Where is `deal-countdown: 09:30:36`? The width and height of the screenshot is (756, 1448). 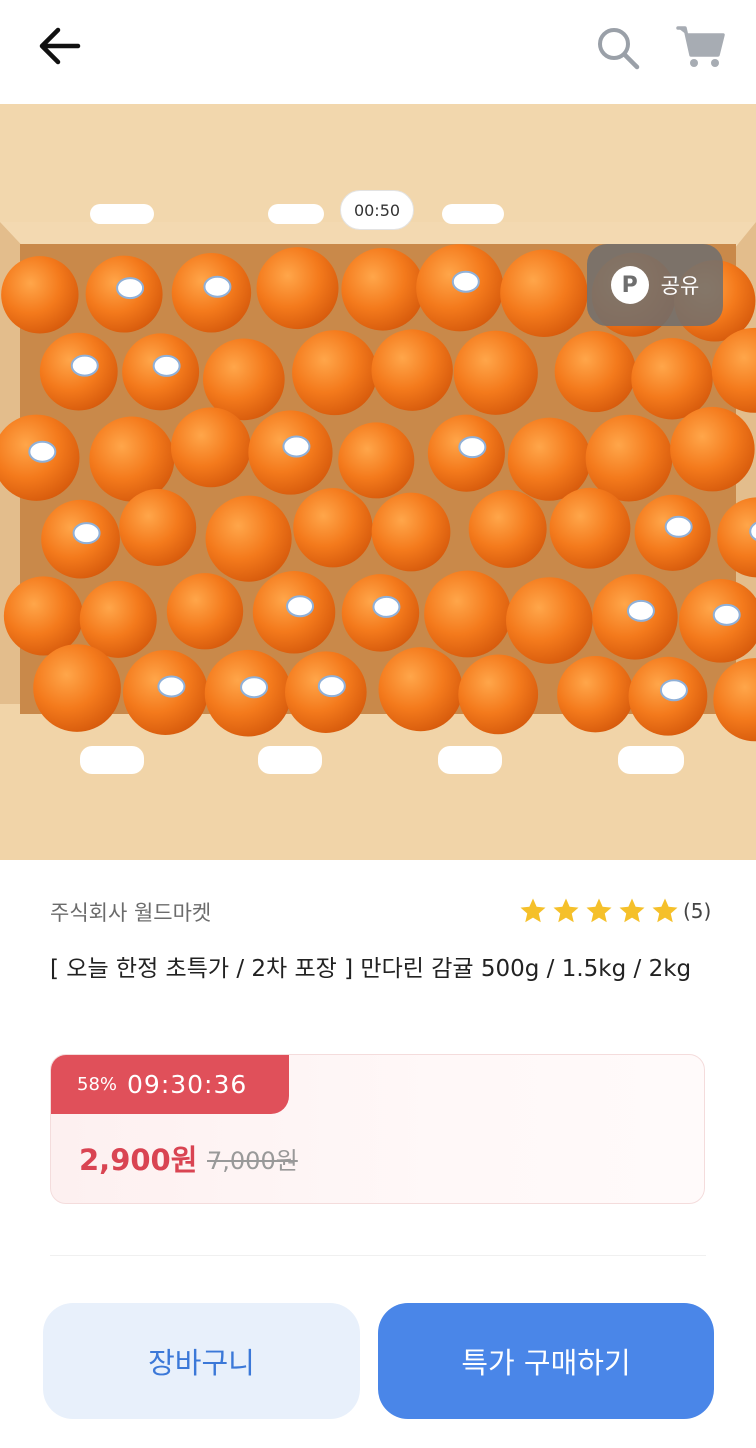 deal-countdown: 09:30:36 is located at coordinates (187, 1084).